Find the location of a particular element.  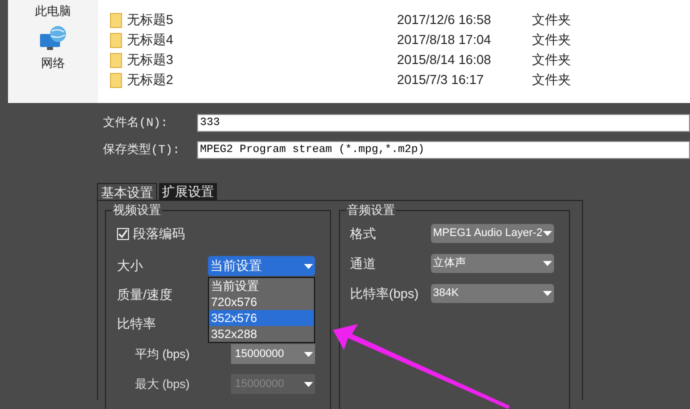

field-label: 保存类型(T): is located at coordinates (142, 150).